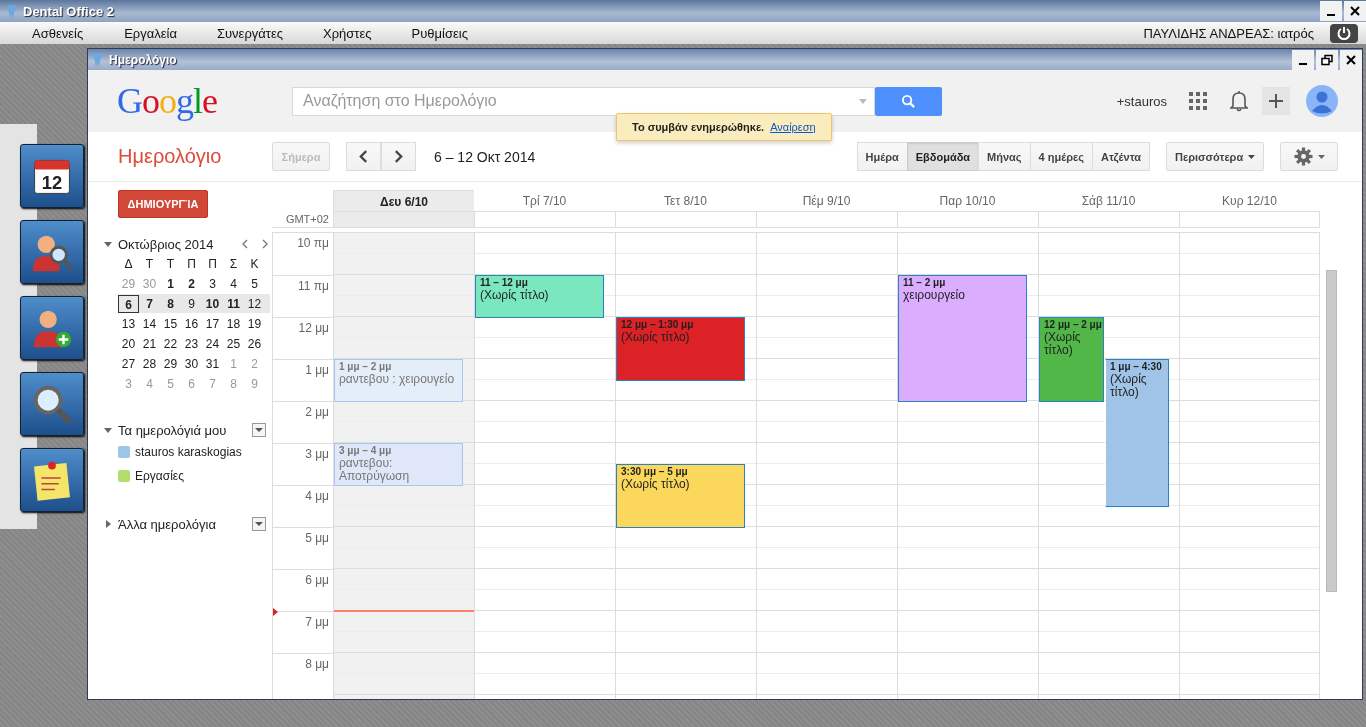  What do you see at coordinates (583, 101) in the screenshot?
I see `search-field: Αναζήτηση στο Ημερολόγιο` at bounding box center [583, 101].